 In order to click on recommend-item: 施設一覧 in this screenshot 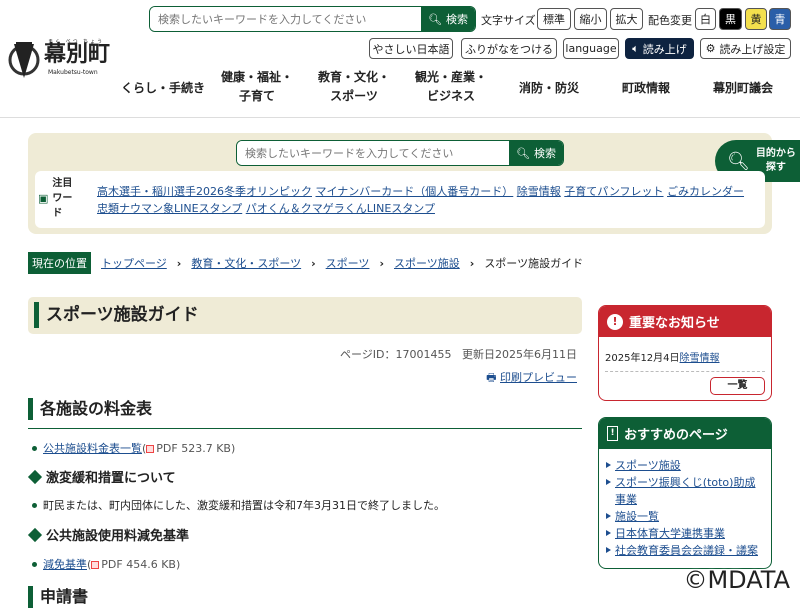, I will do `click(685, 516)`.